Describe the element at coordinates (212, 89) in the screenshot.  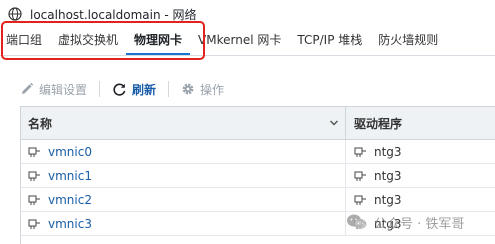
I see `actions-label: 操作` at that location.